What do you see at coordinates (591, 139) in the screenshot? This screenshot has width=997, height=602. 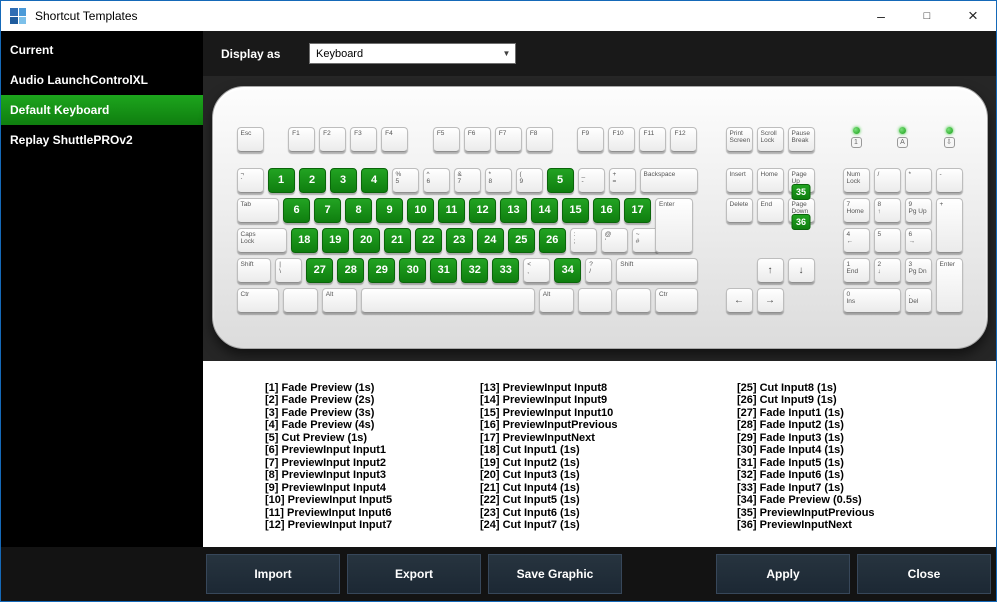 I see `key-f9: F9` at bounding box center [591, 139].